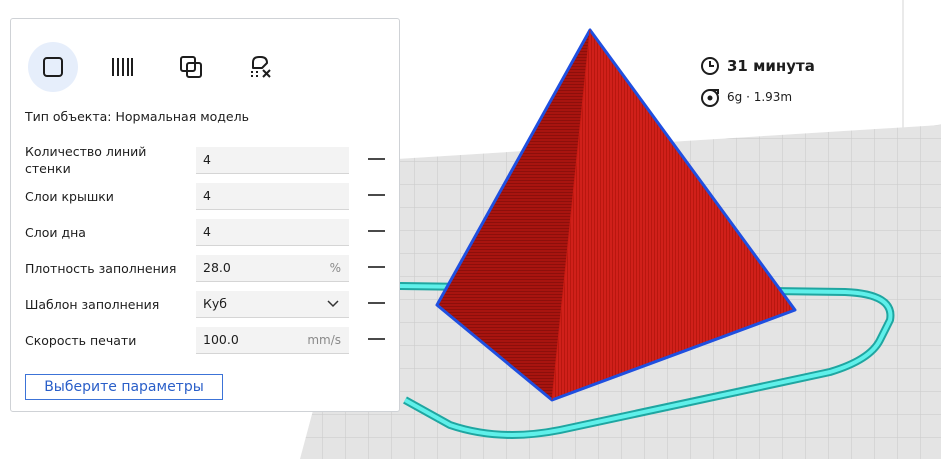 Image resolution: width=941 pixels, height=459 pixels. I want to click on chevron-down-icon, so click(333, 304).